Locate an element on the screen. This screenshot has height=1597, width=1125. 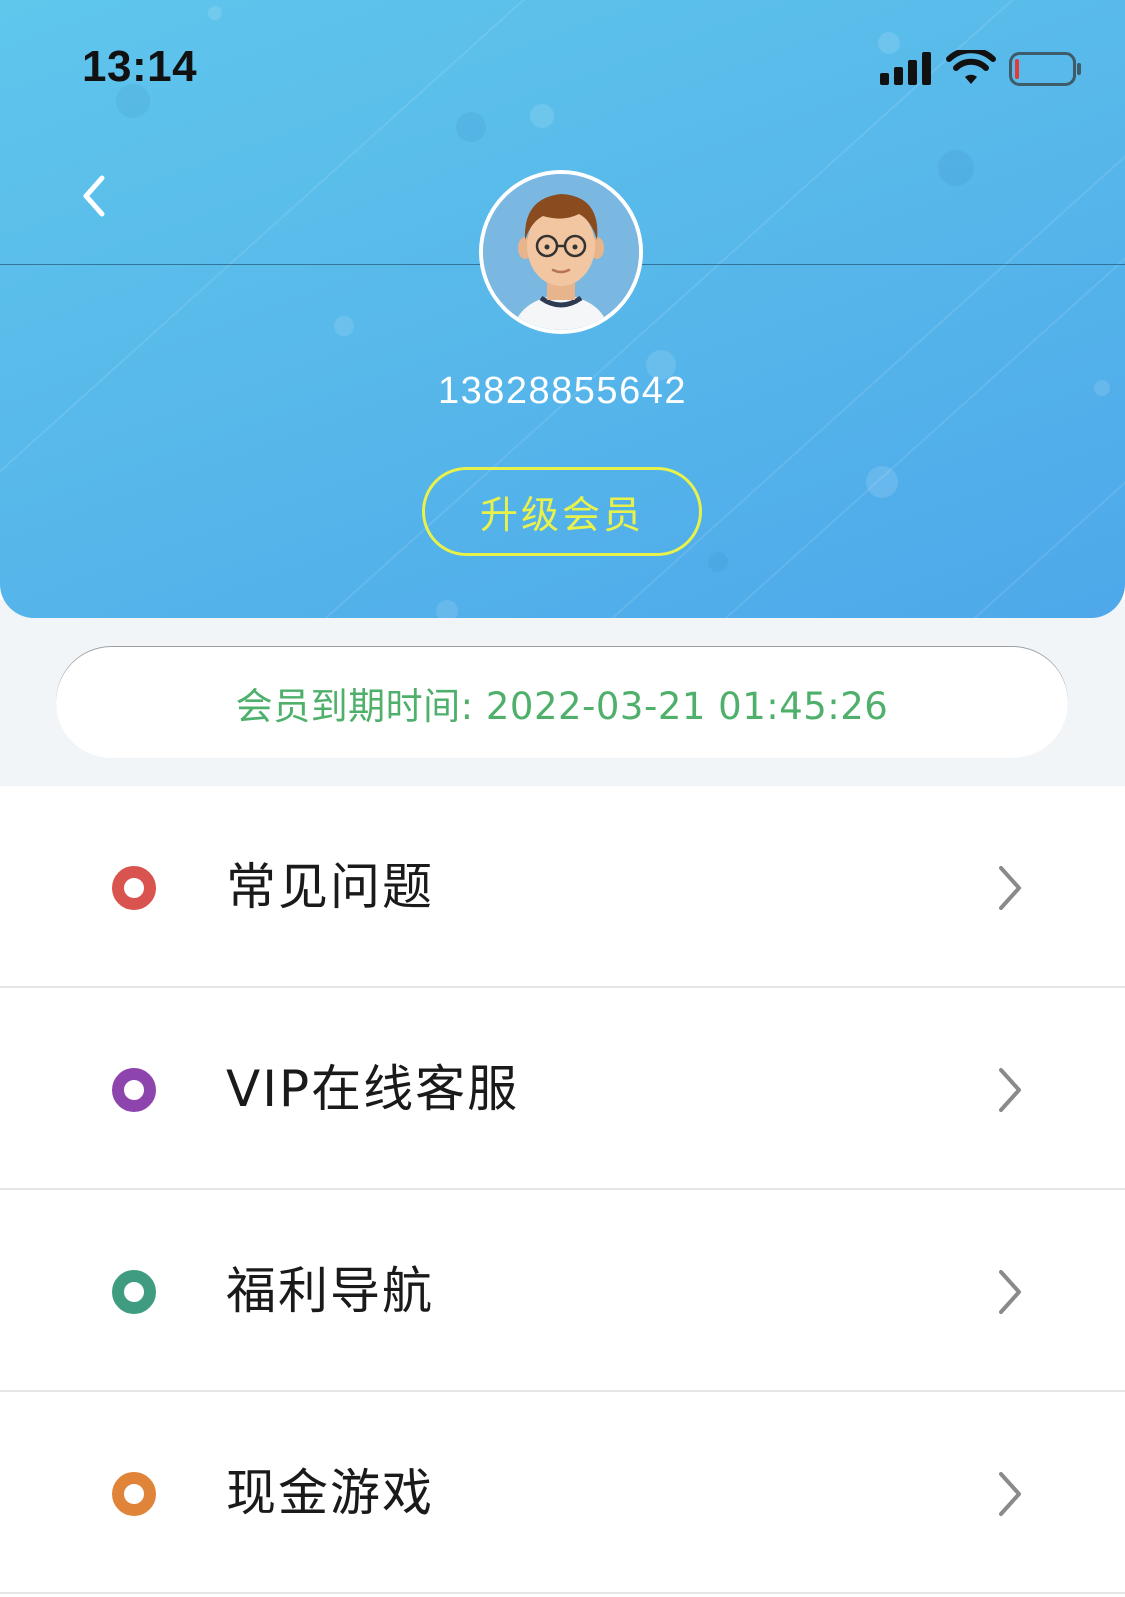
status-time: 13:14 is located at coordinates (140, 66).